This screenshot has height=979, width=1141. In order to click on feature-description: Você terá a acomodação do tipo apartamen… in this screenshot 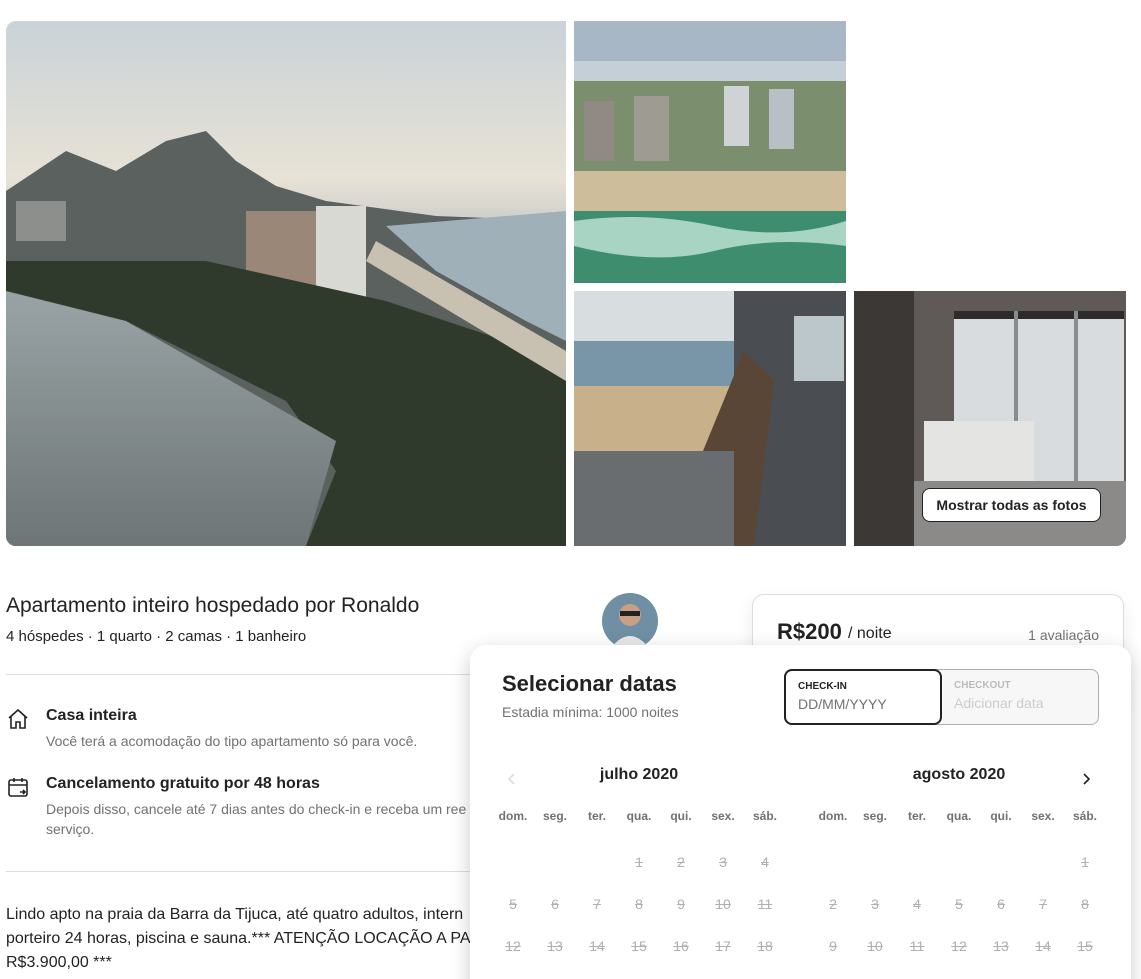, I will do `click(232, 741)`.